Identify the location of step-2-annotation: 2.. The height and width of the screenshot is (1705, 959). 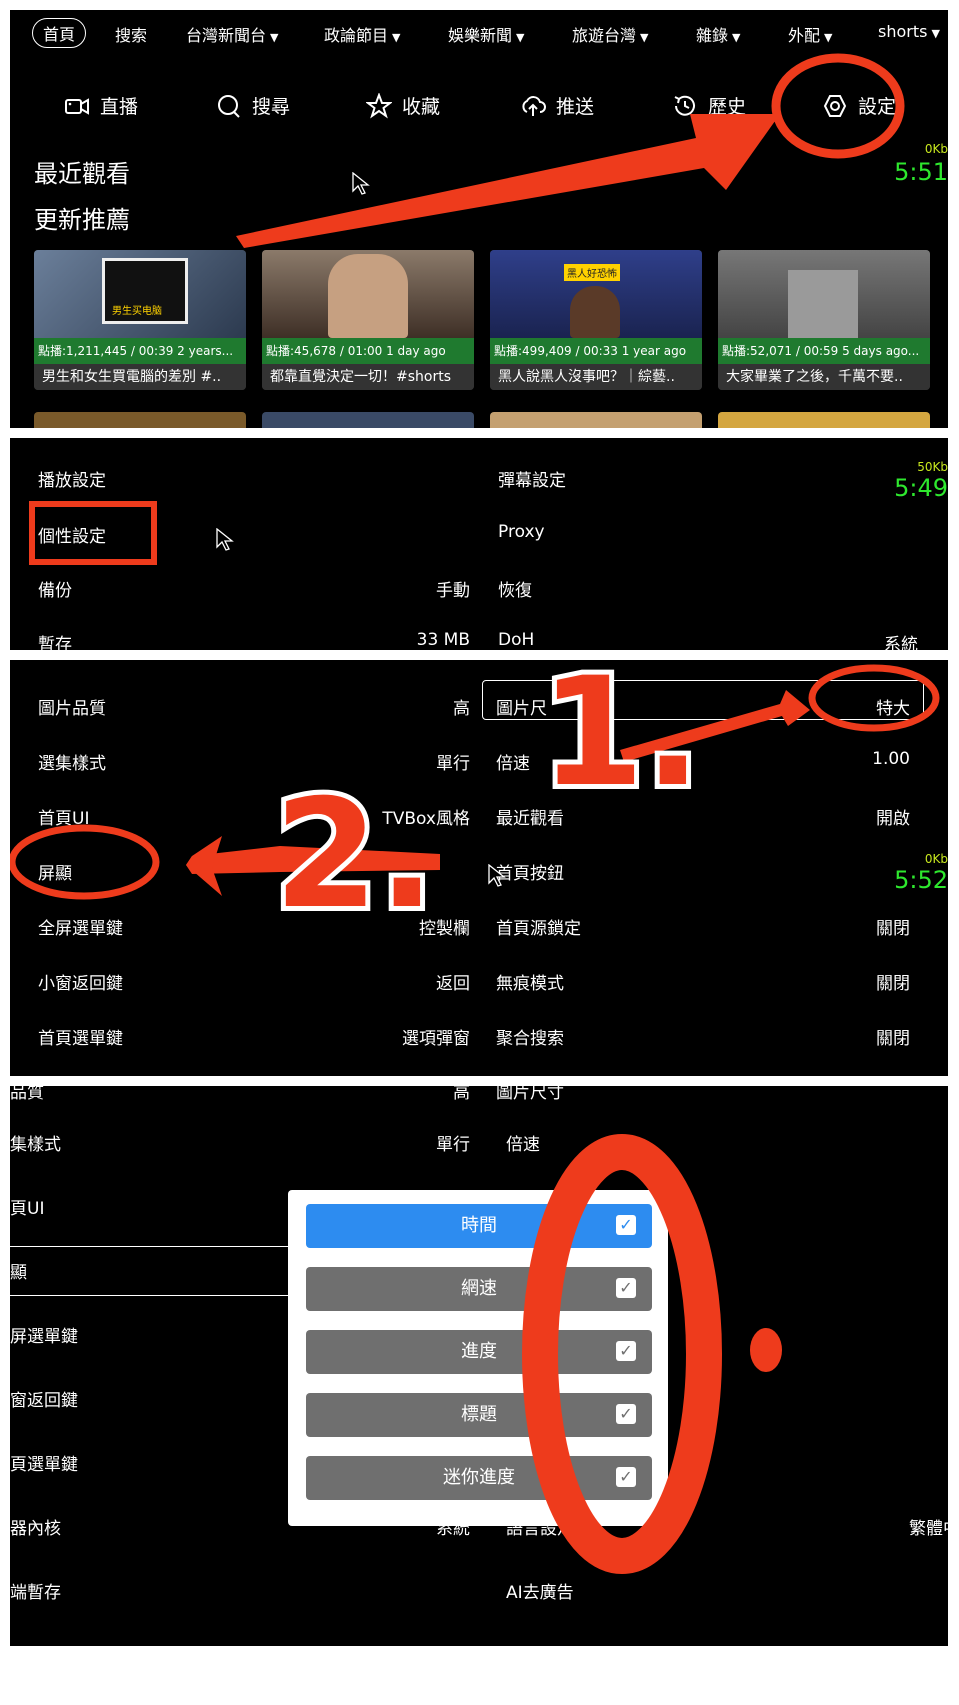
(354, 855).